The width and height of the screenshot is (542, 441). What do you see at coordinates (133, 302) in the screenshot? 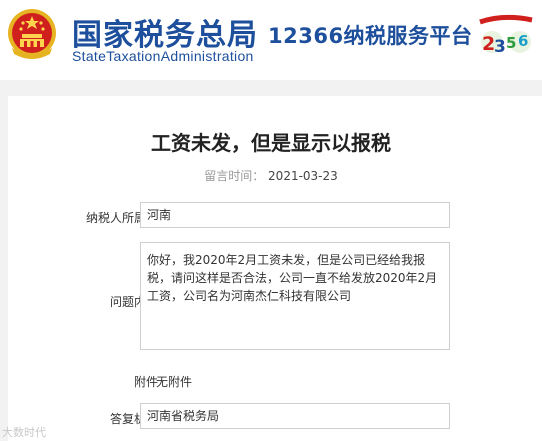
I see `question-content-label: 问题内容` at bounding box center [133, 302].